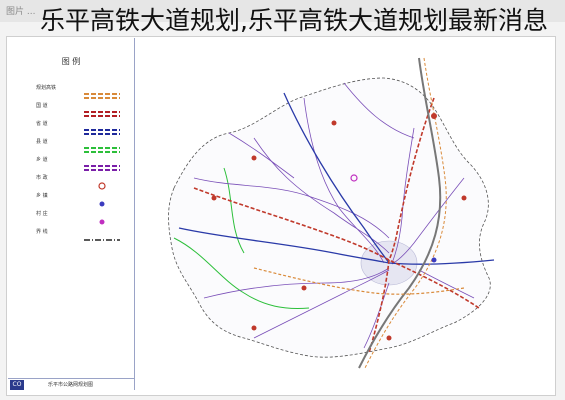 Image resolution: width=565 pixels, height=400 pixels. I want to click on footer-caption: 乐平市公路网规划图, so click(71, 385).